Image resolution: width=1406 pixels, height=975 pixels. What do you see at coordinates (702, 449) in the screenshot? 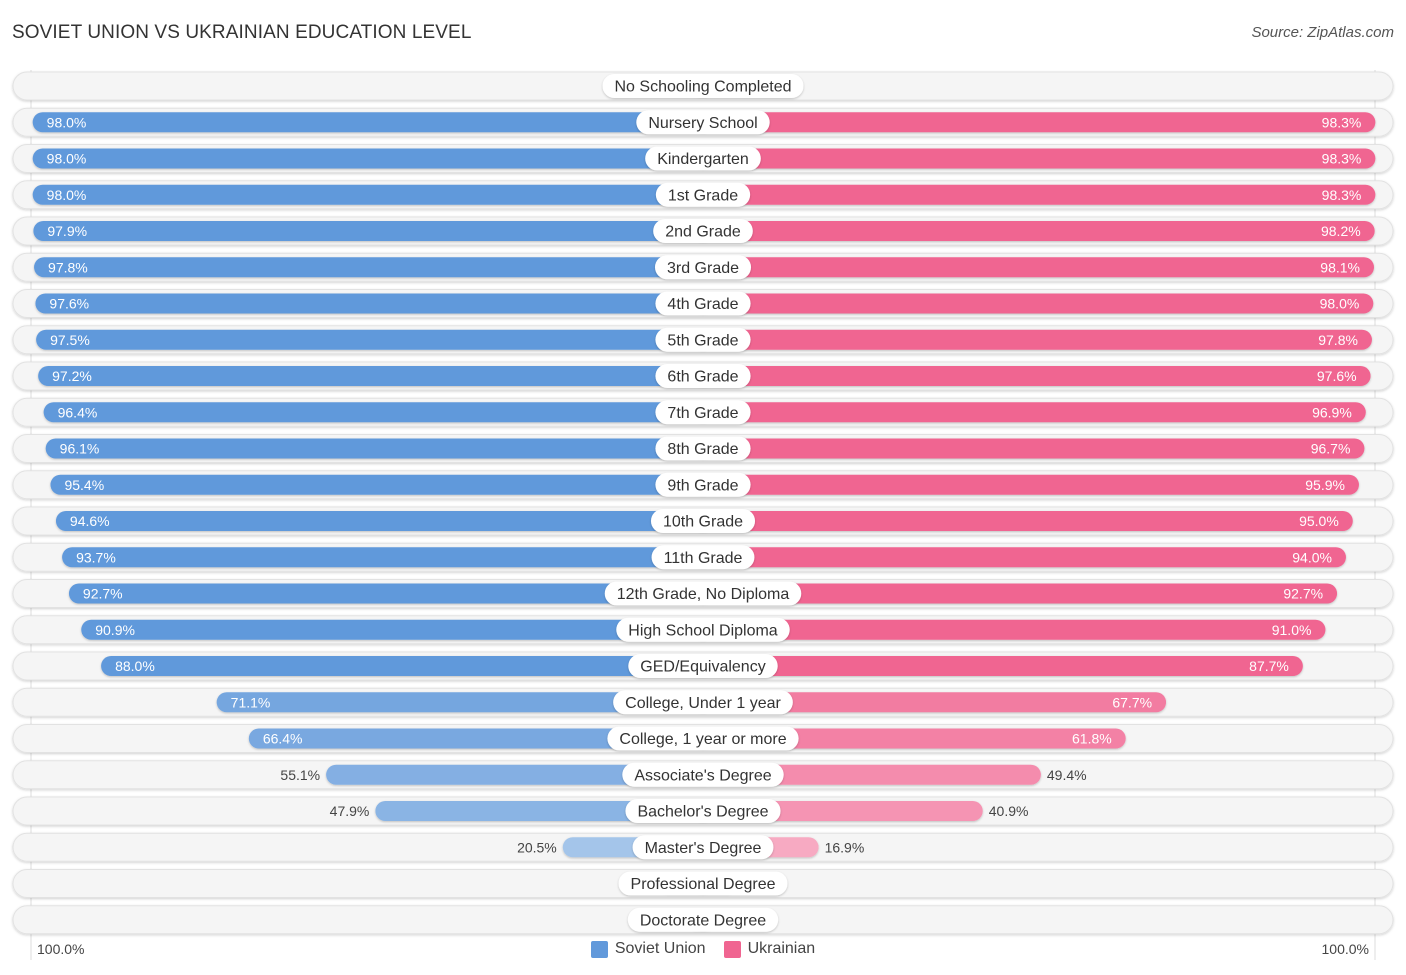
I see `category-label: 8th Grade` at bounding box center [702, 449].